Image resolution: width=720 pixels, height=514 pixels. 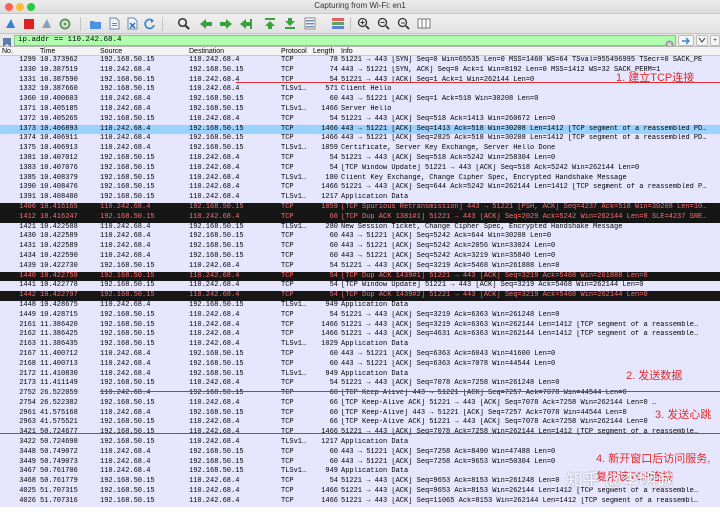 I want to click on cell-source: 110.242.68.4, so click(x=125, y=246).